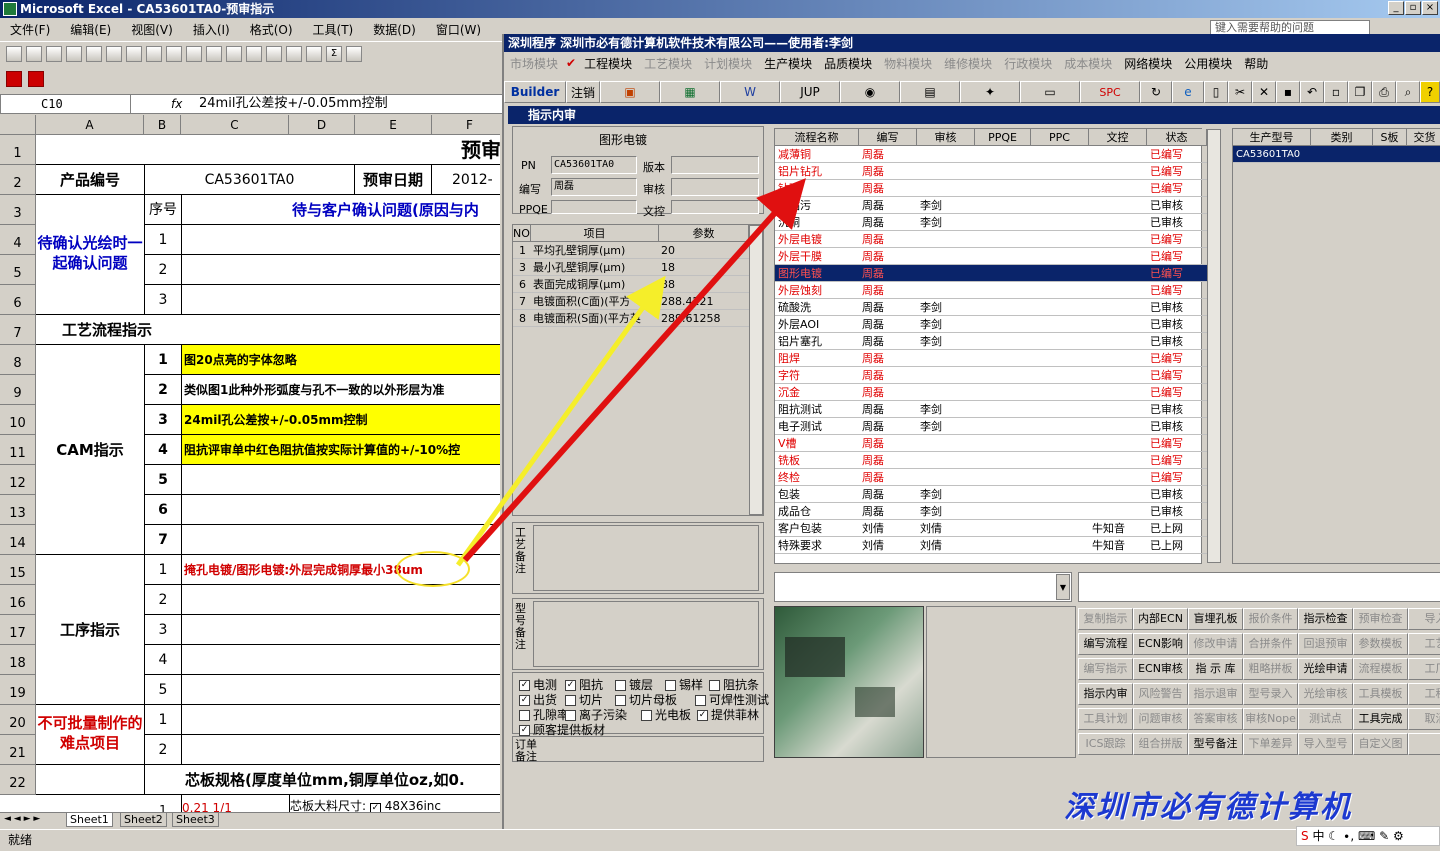 This screenshot has height=851, width=1440. I want to click on red-arrow, so click(634, 370).